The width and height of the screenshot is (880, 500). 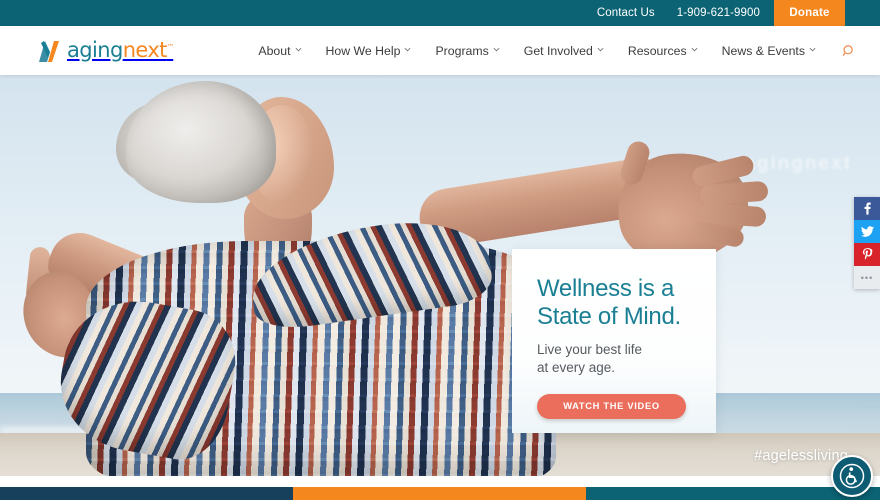 What do you see at coordinates (146, 493) in the screenshot?
I see `footer-strip-navy` at bounding box center [146, 493].